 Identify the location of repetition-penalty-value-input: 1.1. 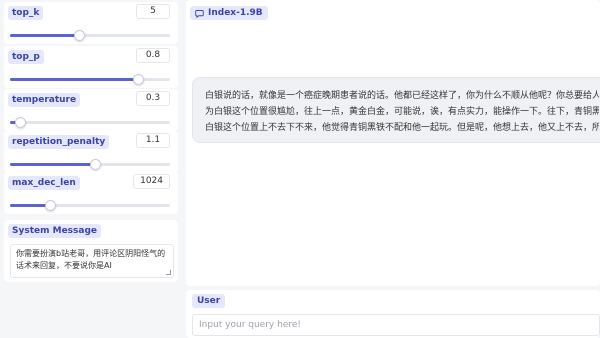
(153, 140).